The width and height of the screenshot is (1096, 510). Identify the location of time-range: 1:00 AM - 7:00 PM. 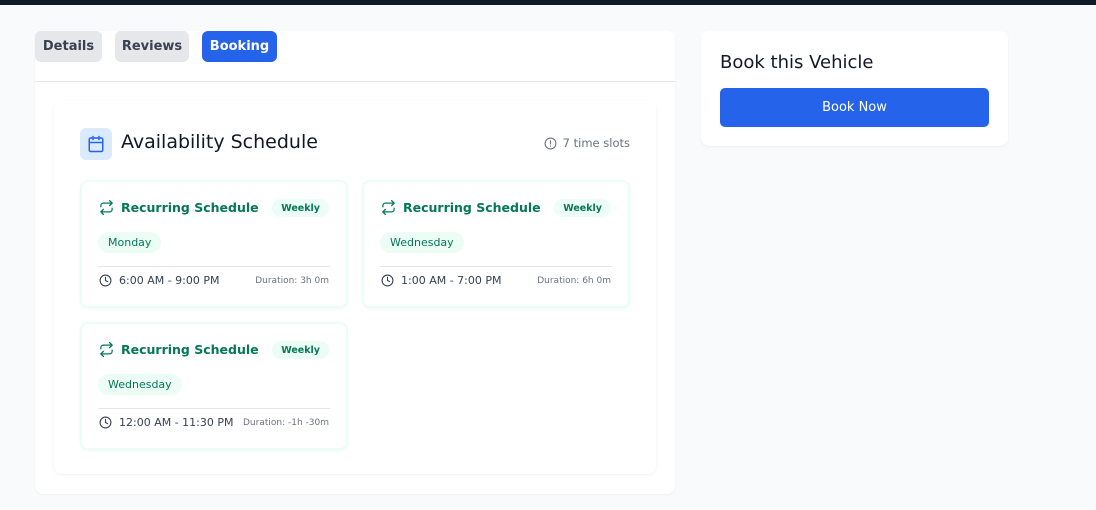
(441, 280).